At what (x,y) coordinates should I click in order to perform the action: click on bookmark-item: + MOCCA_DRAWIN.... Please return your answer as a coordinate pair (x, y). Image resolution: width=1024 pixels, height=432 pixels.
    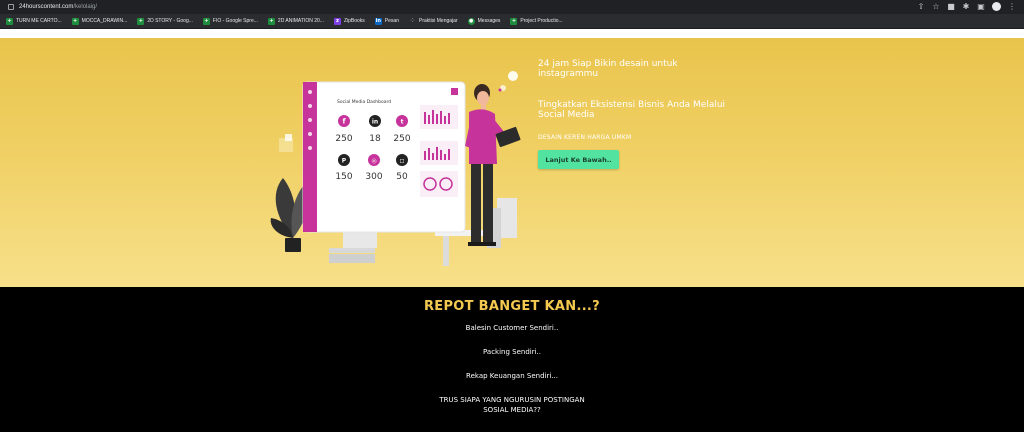
    Looking at the image, I should click on (100, 21).